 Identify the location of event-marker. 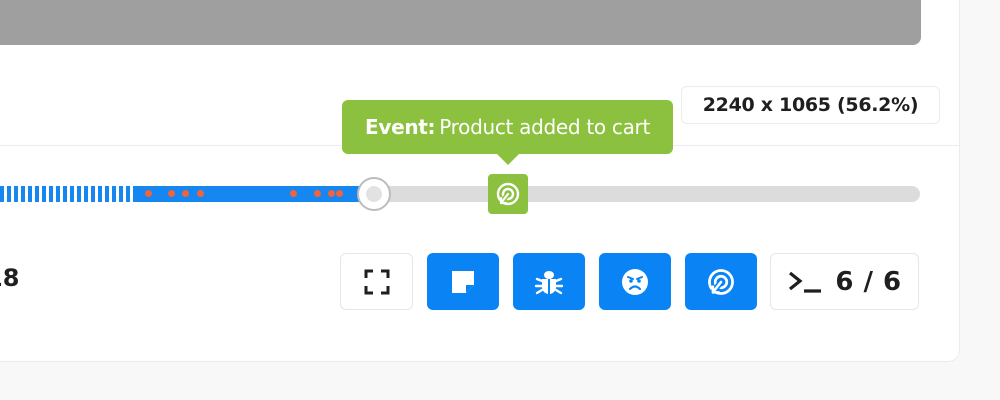
(508, 194).